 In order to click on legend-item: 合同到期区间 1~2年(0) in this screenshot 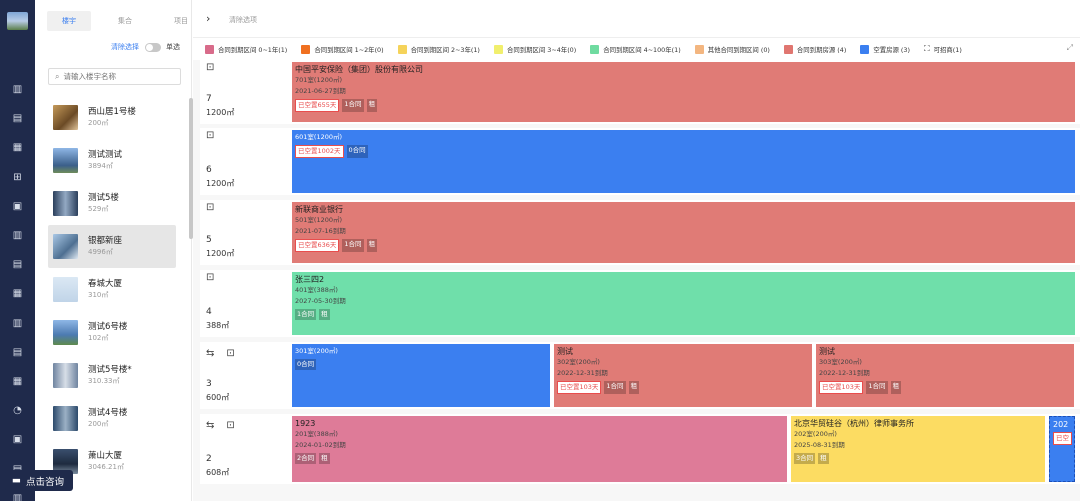, I will do `click(342, 49)`.